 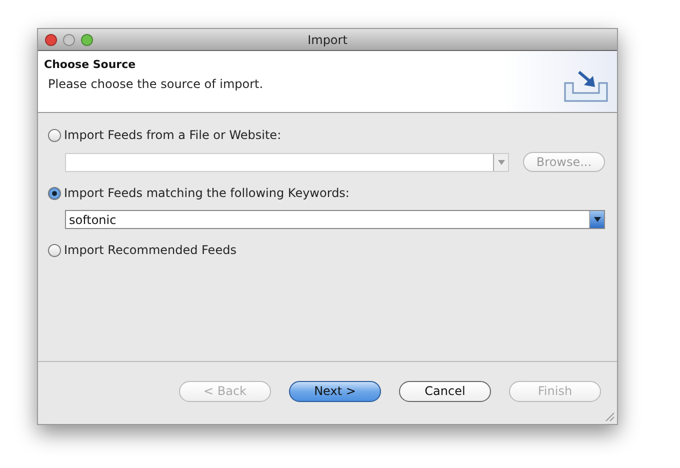 I want to click on page-description: Please choose the source of import., so click(x=155, y=84).